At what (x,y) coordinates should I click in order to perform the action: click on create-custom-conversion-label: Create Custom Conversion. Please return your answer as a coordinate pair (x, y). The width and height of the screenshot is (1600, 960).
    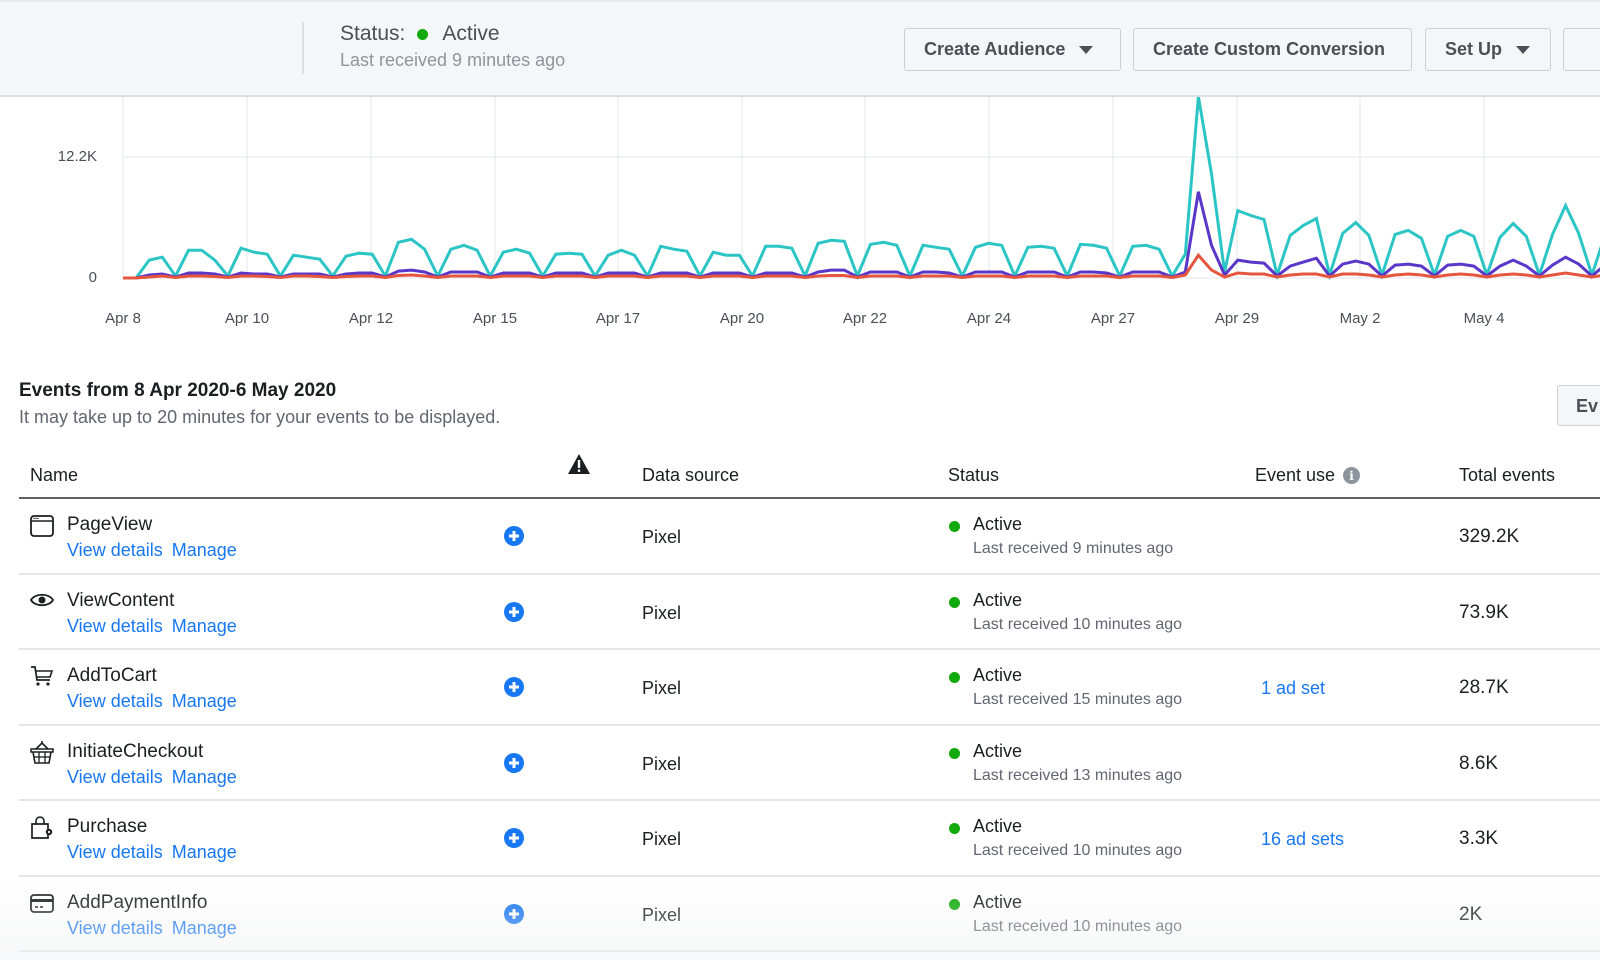
    Looking at the image, I should click on (1269, 49).